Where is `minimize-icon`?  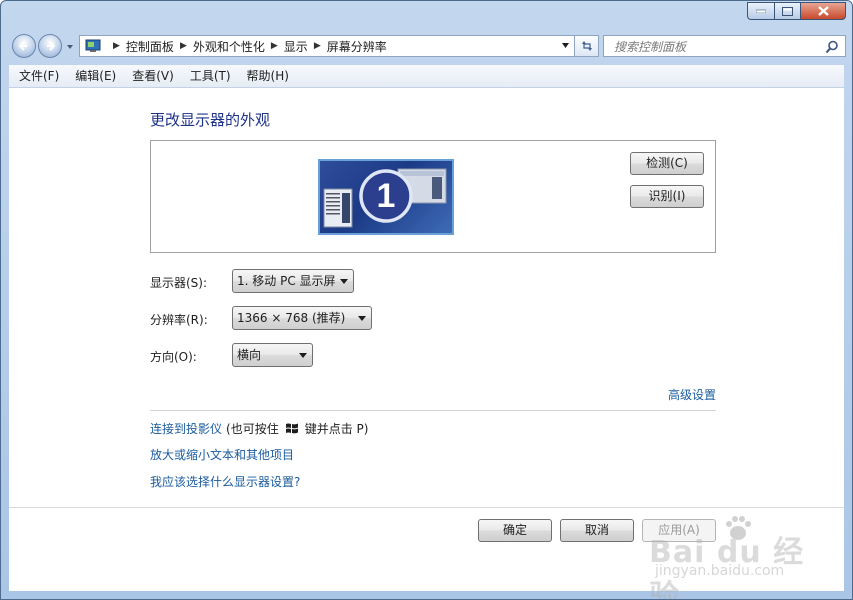 minimize-icon is located at coordinates (761, 11).